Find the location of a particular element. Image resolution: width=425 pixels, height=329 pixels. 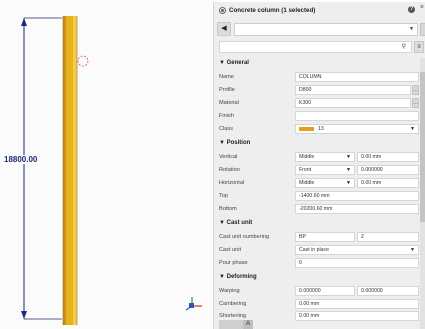

row-cambering: Cambering 0.00 mm is located at coordinates (321, 304).